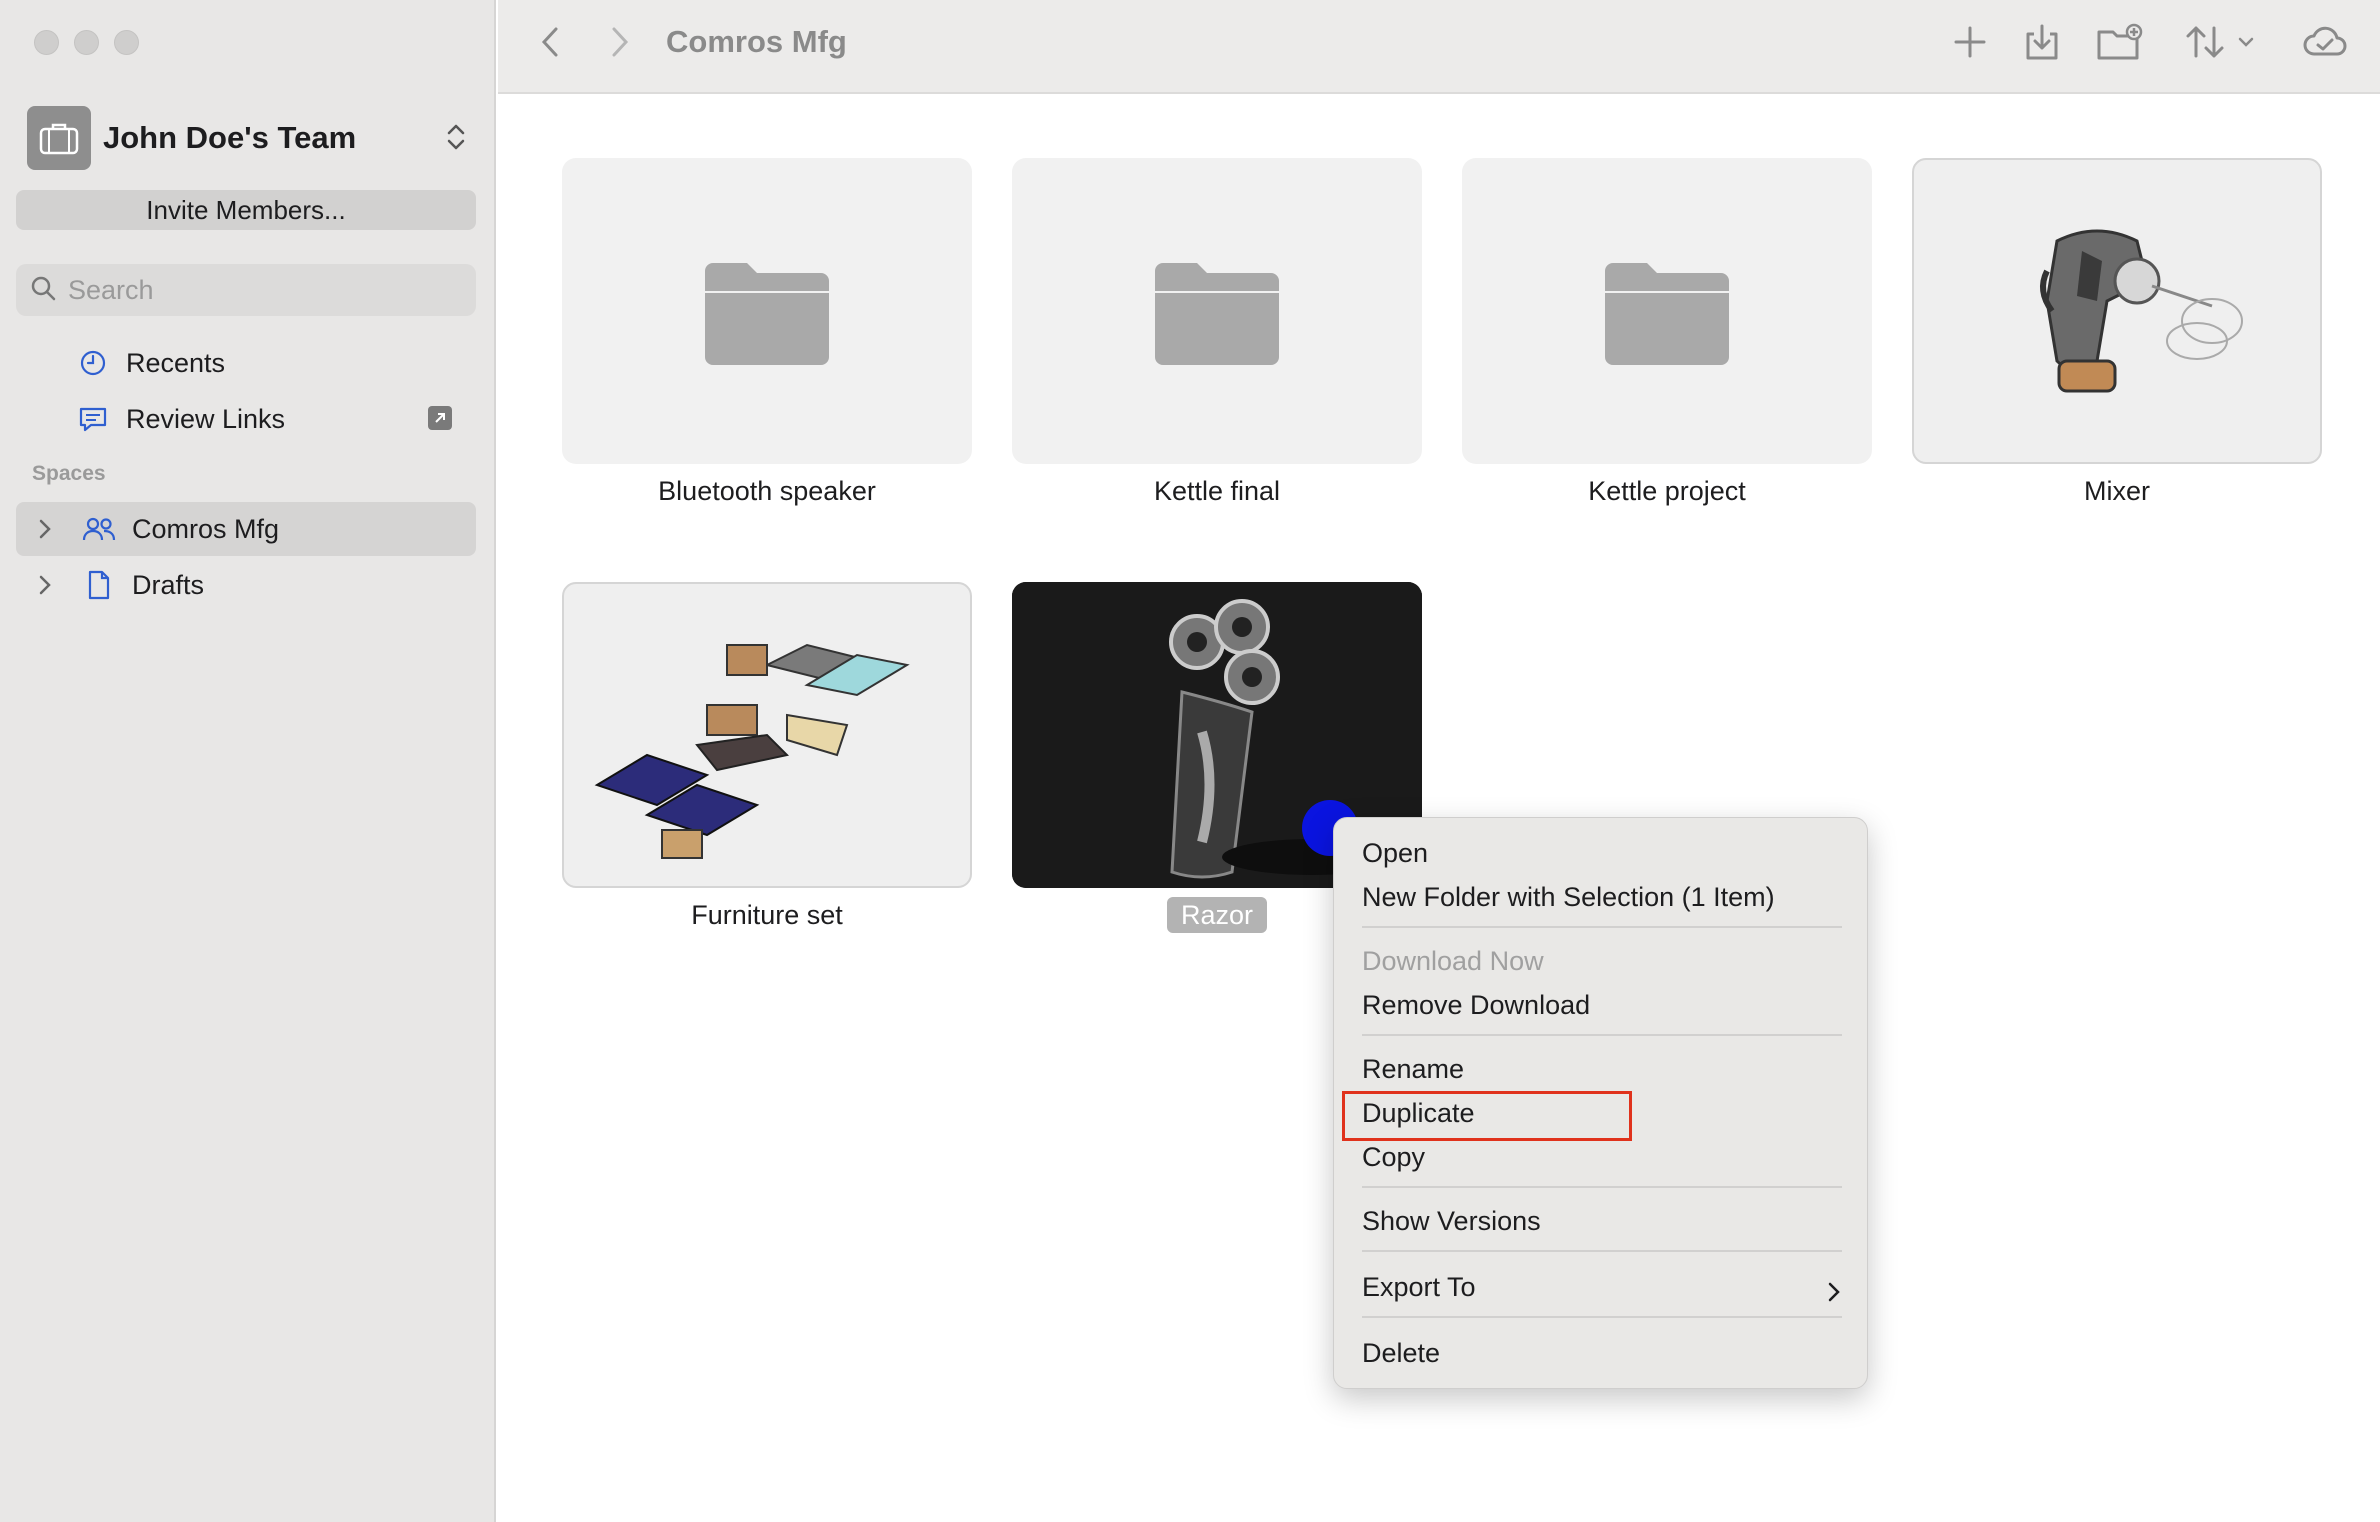 The image size is (2380, 1522). Describe the element at coordinates (550, 44) in the screenshot. I see `back-button` at that location.